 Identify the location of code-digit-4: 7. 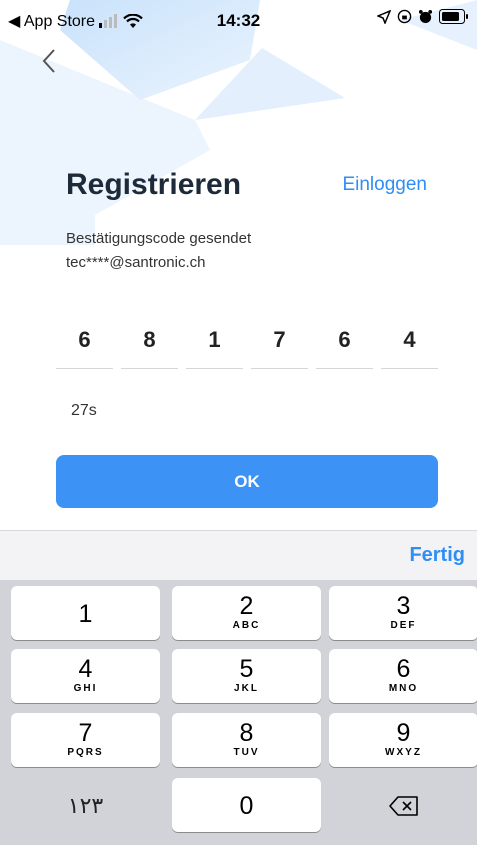
(279, 344).